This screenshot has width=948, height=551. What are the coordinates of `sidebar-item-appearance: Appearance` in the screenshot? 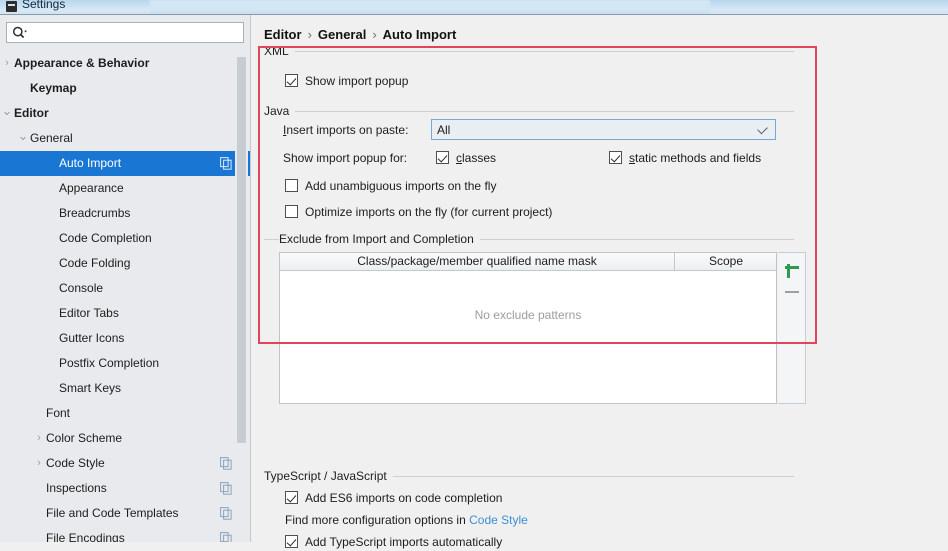 It's located at (125, 188).